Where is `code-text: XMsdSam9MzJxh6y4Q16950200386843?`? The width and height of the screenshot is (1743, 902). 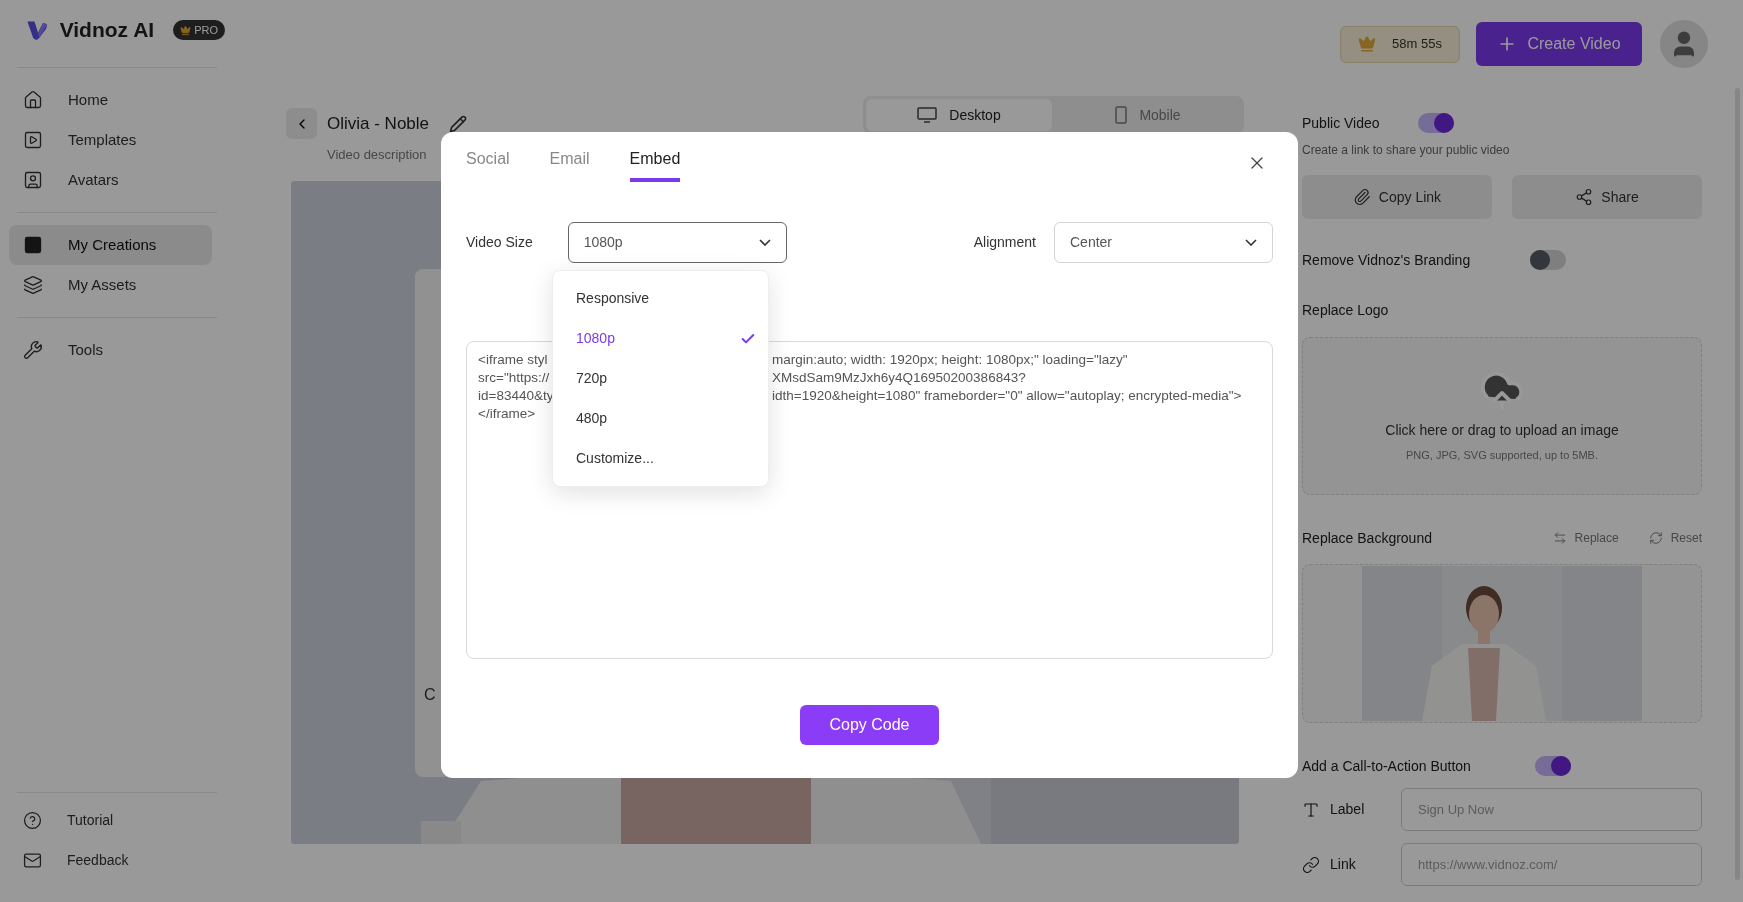 code-text: XMsdSam9MzJxh6y4Q16950200386843? is located at coordinates (899, 378).